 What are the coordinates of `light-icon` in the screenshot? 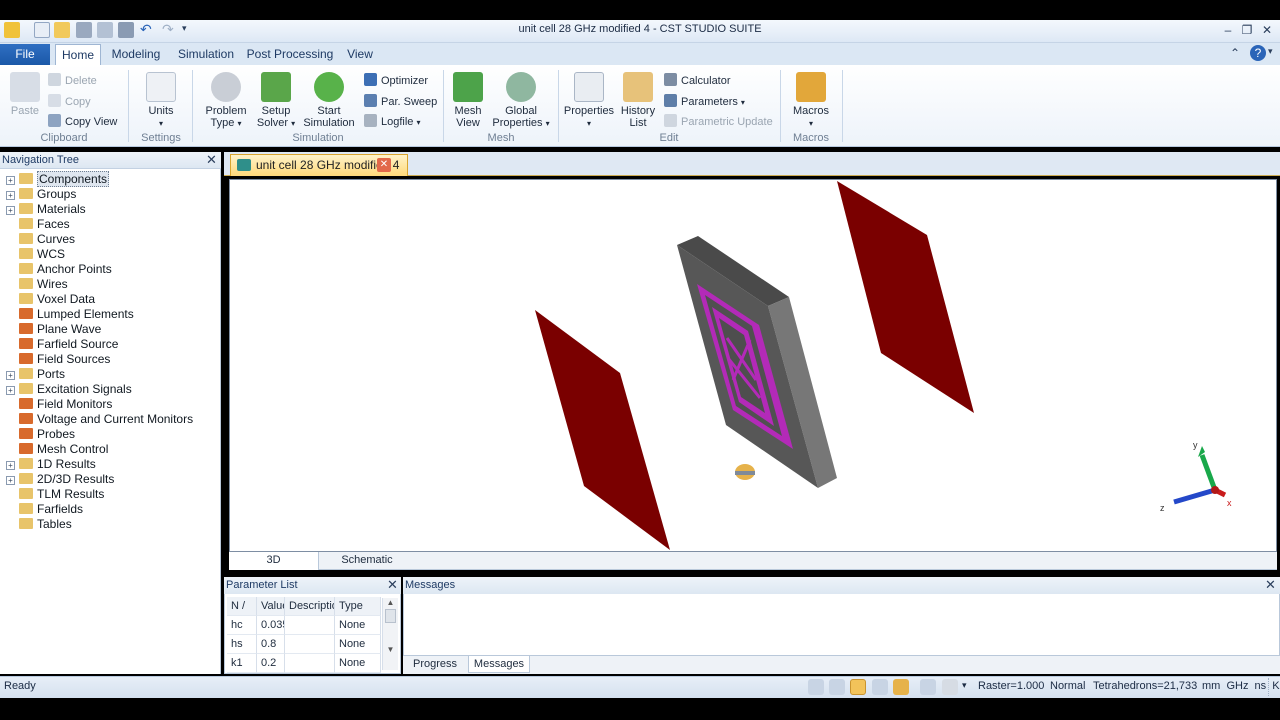 It's located at (745, 472).